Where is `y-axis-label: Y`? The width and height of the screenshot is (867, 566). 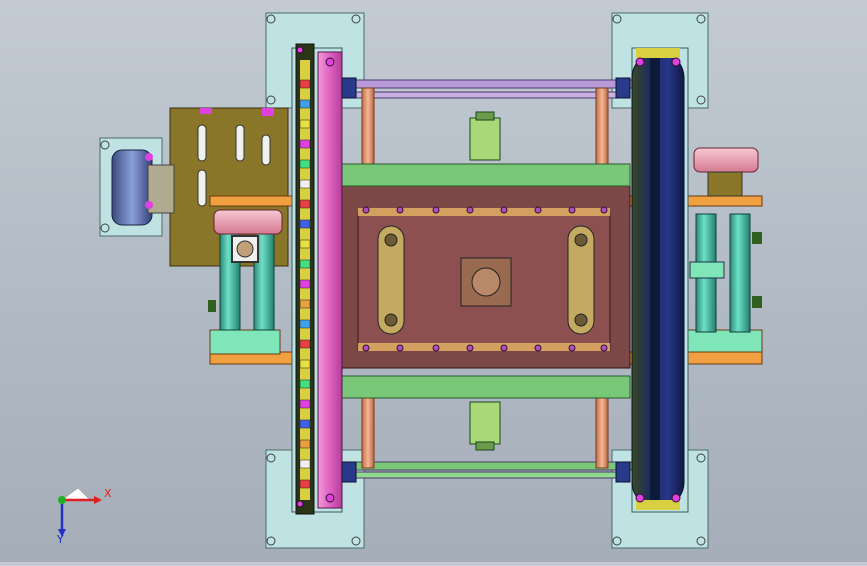 y-axis-label: Y is located at coordinates (60, 539).